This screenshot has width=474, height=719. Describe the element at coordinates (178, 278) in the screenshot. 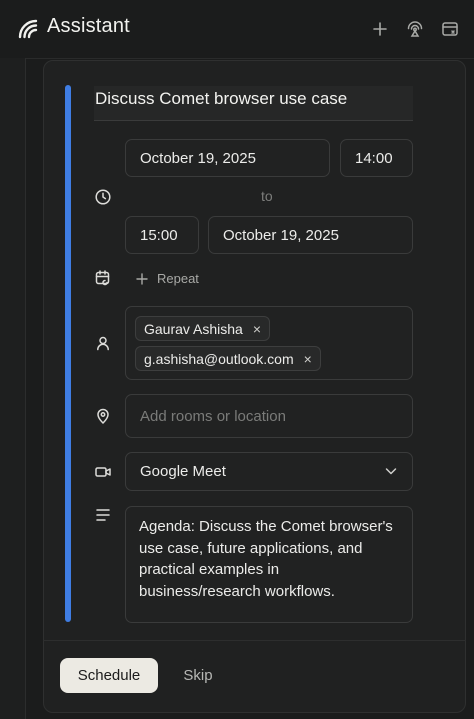

I see `repeat-label: Repeat` at that location.